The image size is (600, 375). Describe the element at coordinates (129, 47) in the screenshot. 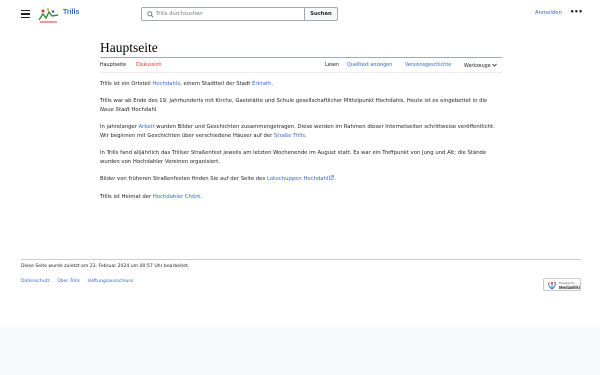

I see `page-title: Hauptseite` at that location.